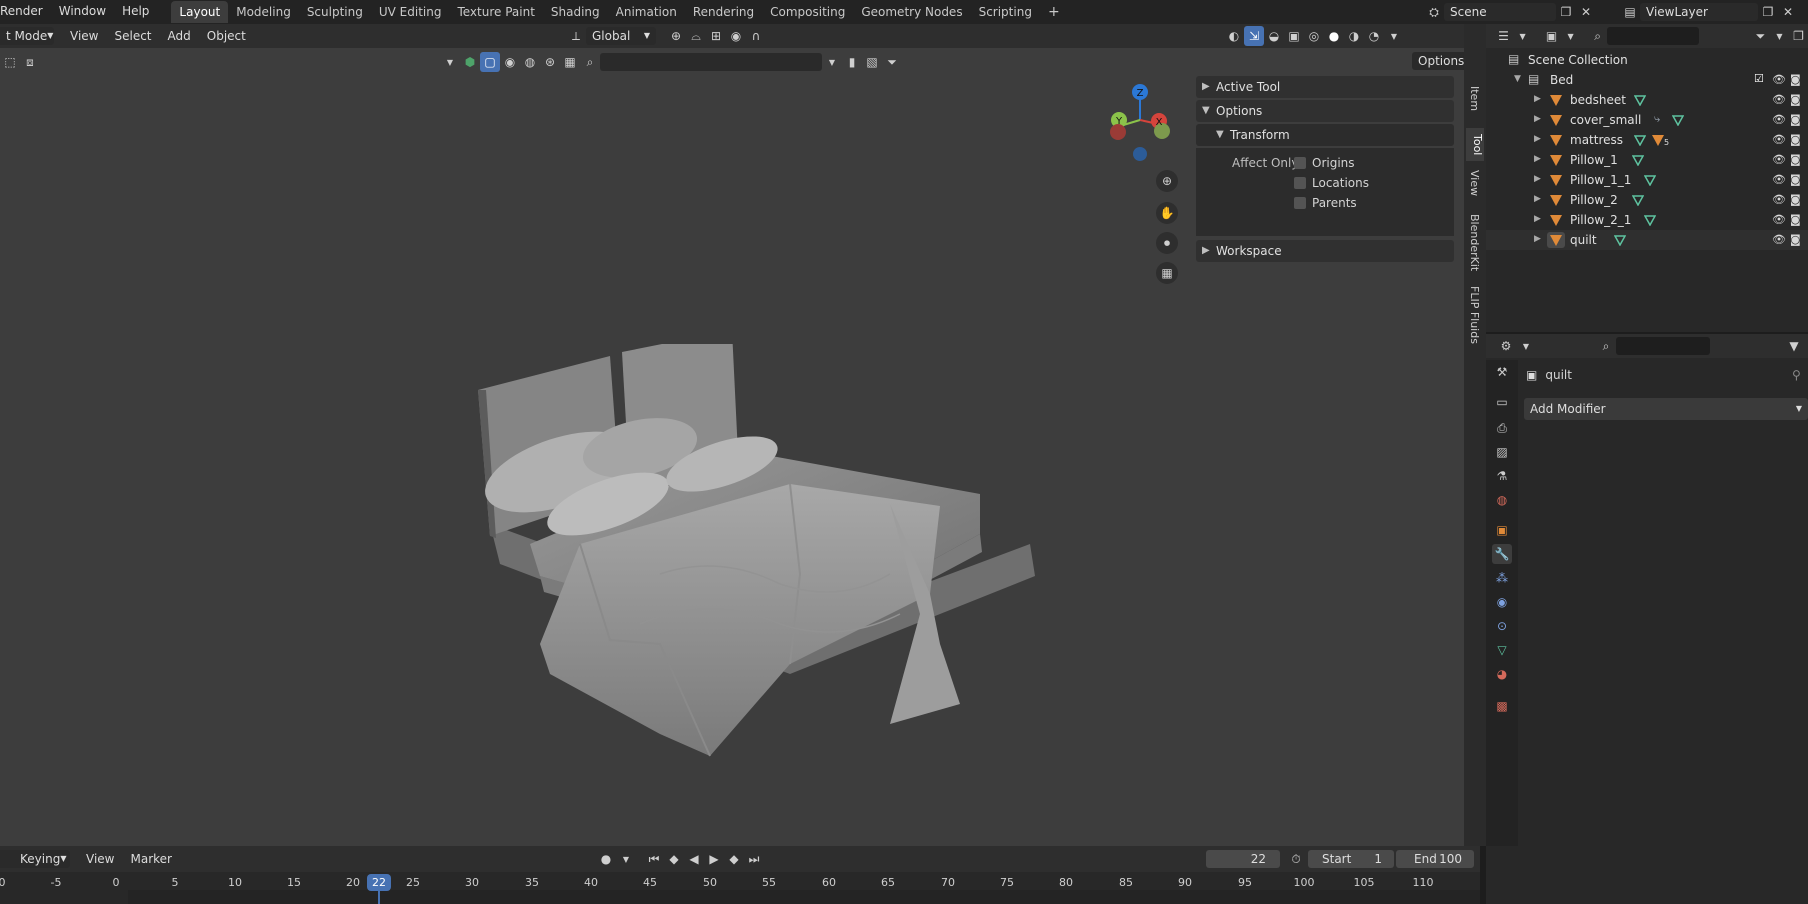 The height and width of the screenshot is (904, 1808). Describe the element at coordinates (1566, 12) in the screenshot. I see `copy-scene-icon: ❐` at that location.